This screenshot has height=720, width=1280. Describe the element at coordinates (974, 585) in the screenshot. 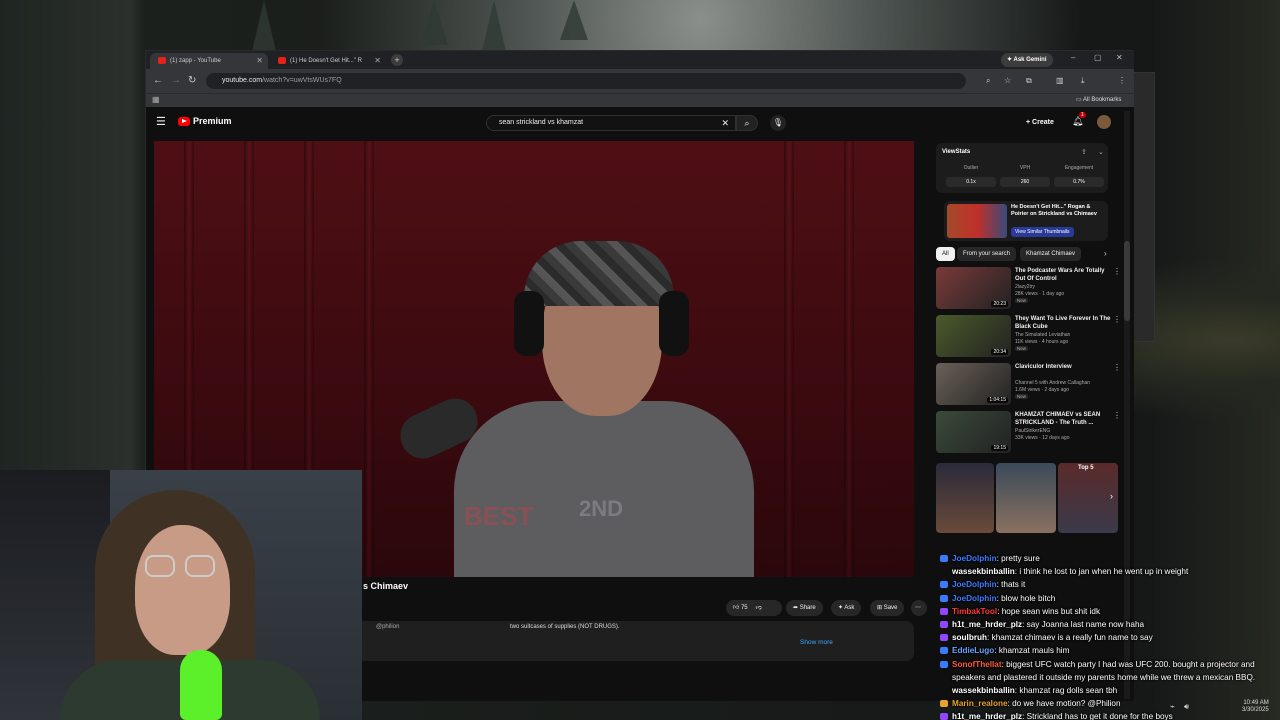

I see `chat-username: JoeDolphin` at that location.